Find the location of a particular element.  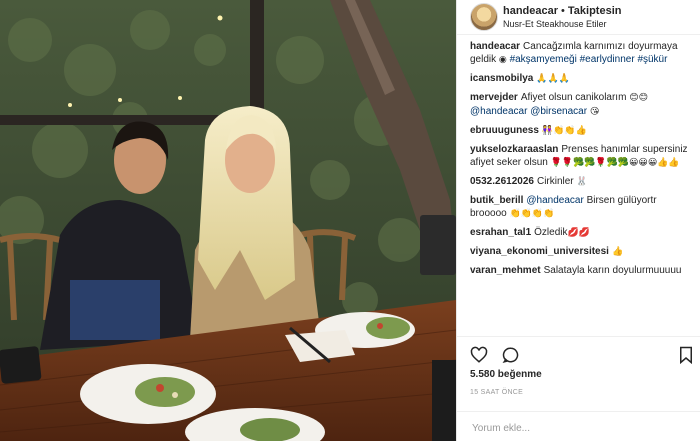

hashtag-link: #earlydinner is located at coordinates (607, 59).